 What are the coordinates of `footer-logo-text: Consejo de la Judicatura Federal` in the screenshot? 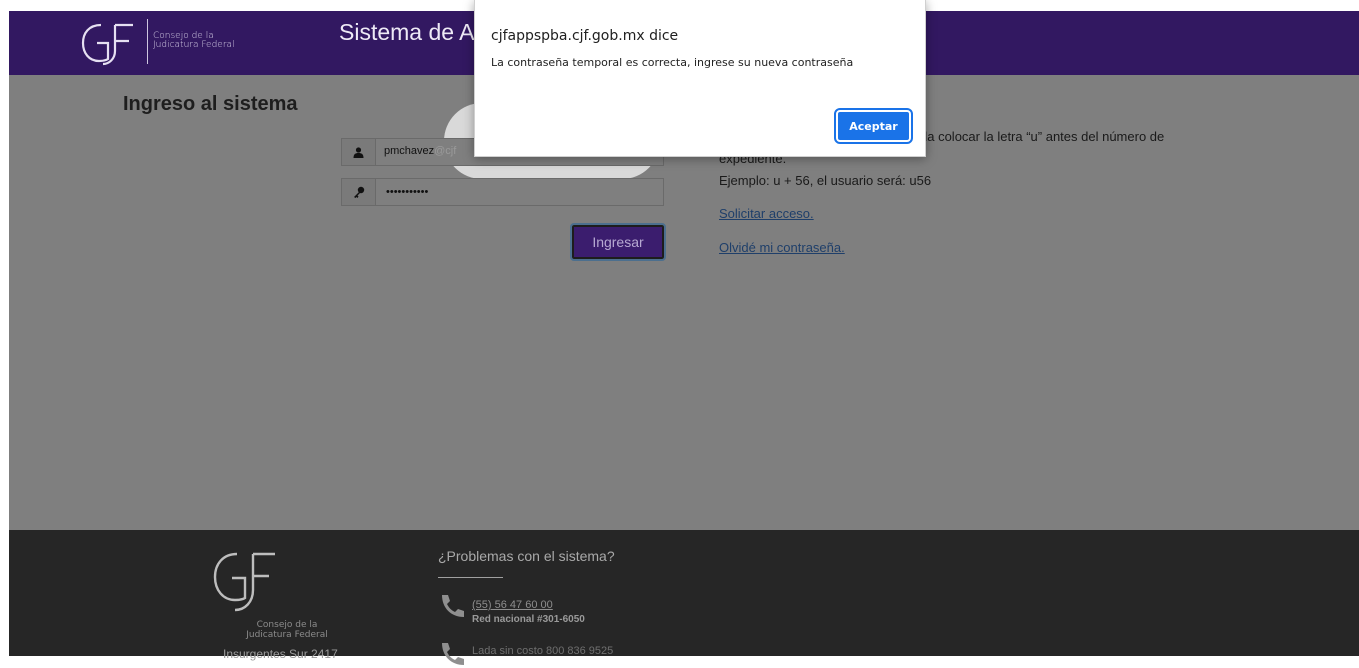 It's located at (287, 630).